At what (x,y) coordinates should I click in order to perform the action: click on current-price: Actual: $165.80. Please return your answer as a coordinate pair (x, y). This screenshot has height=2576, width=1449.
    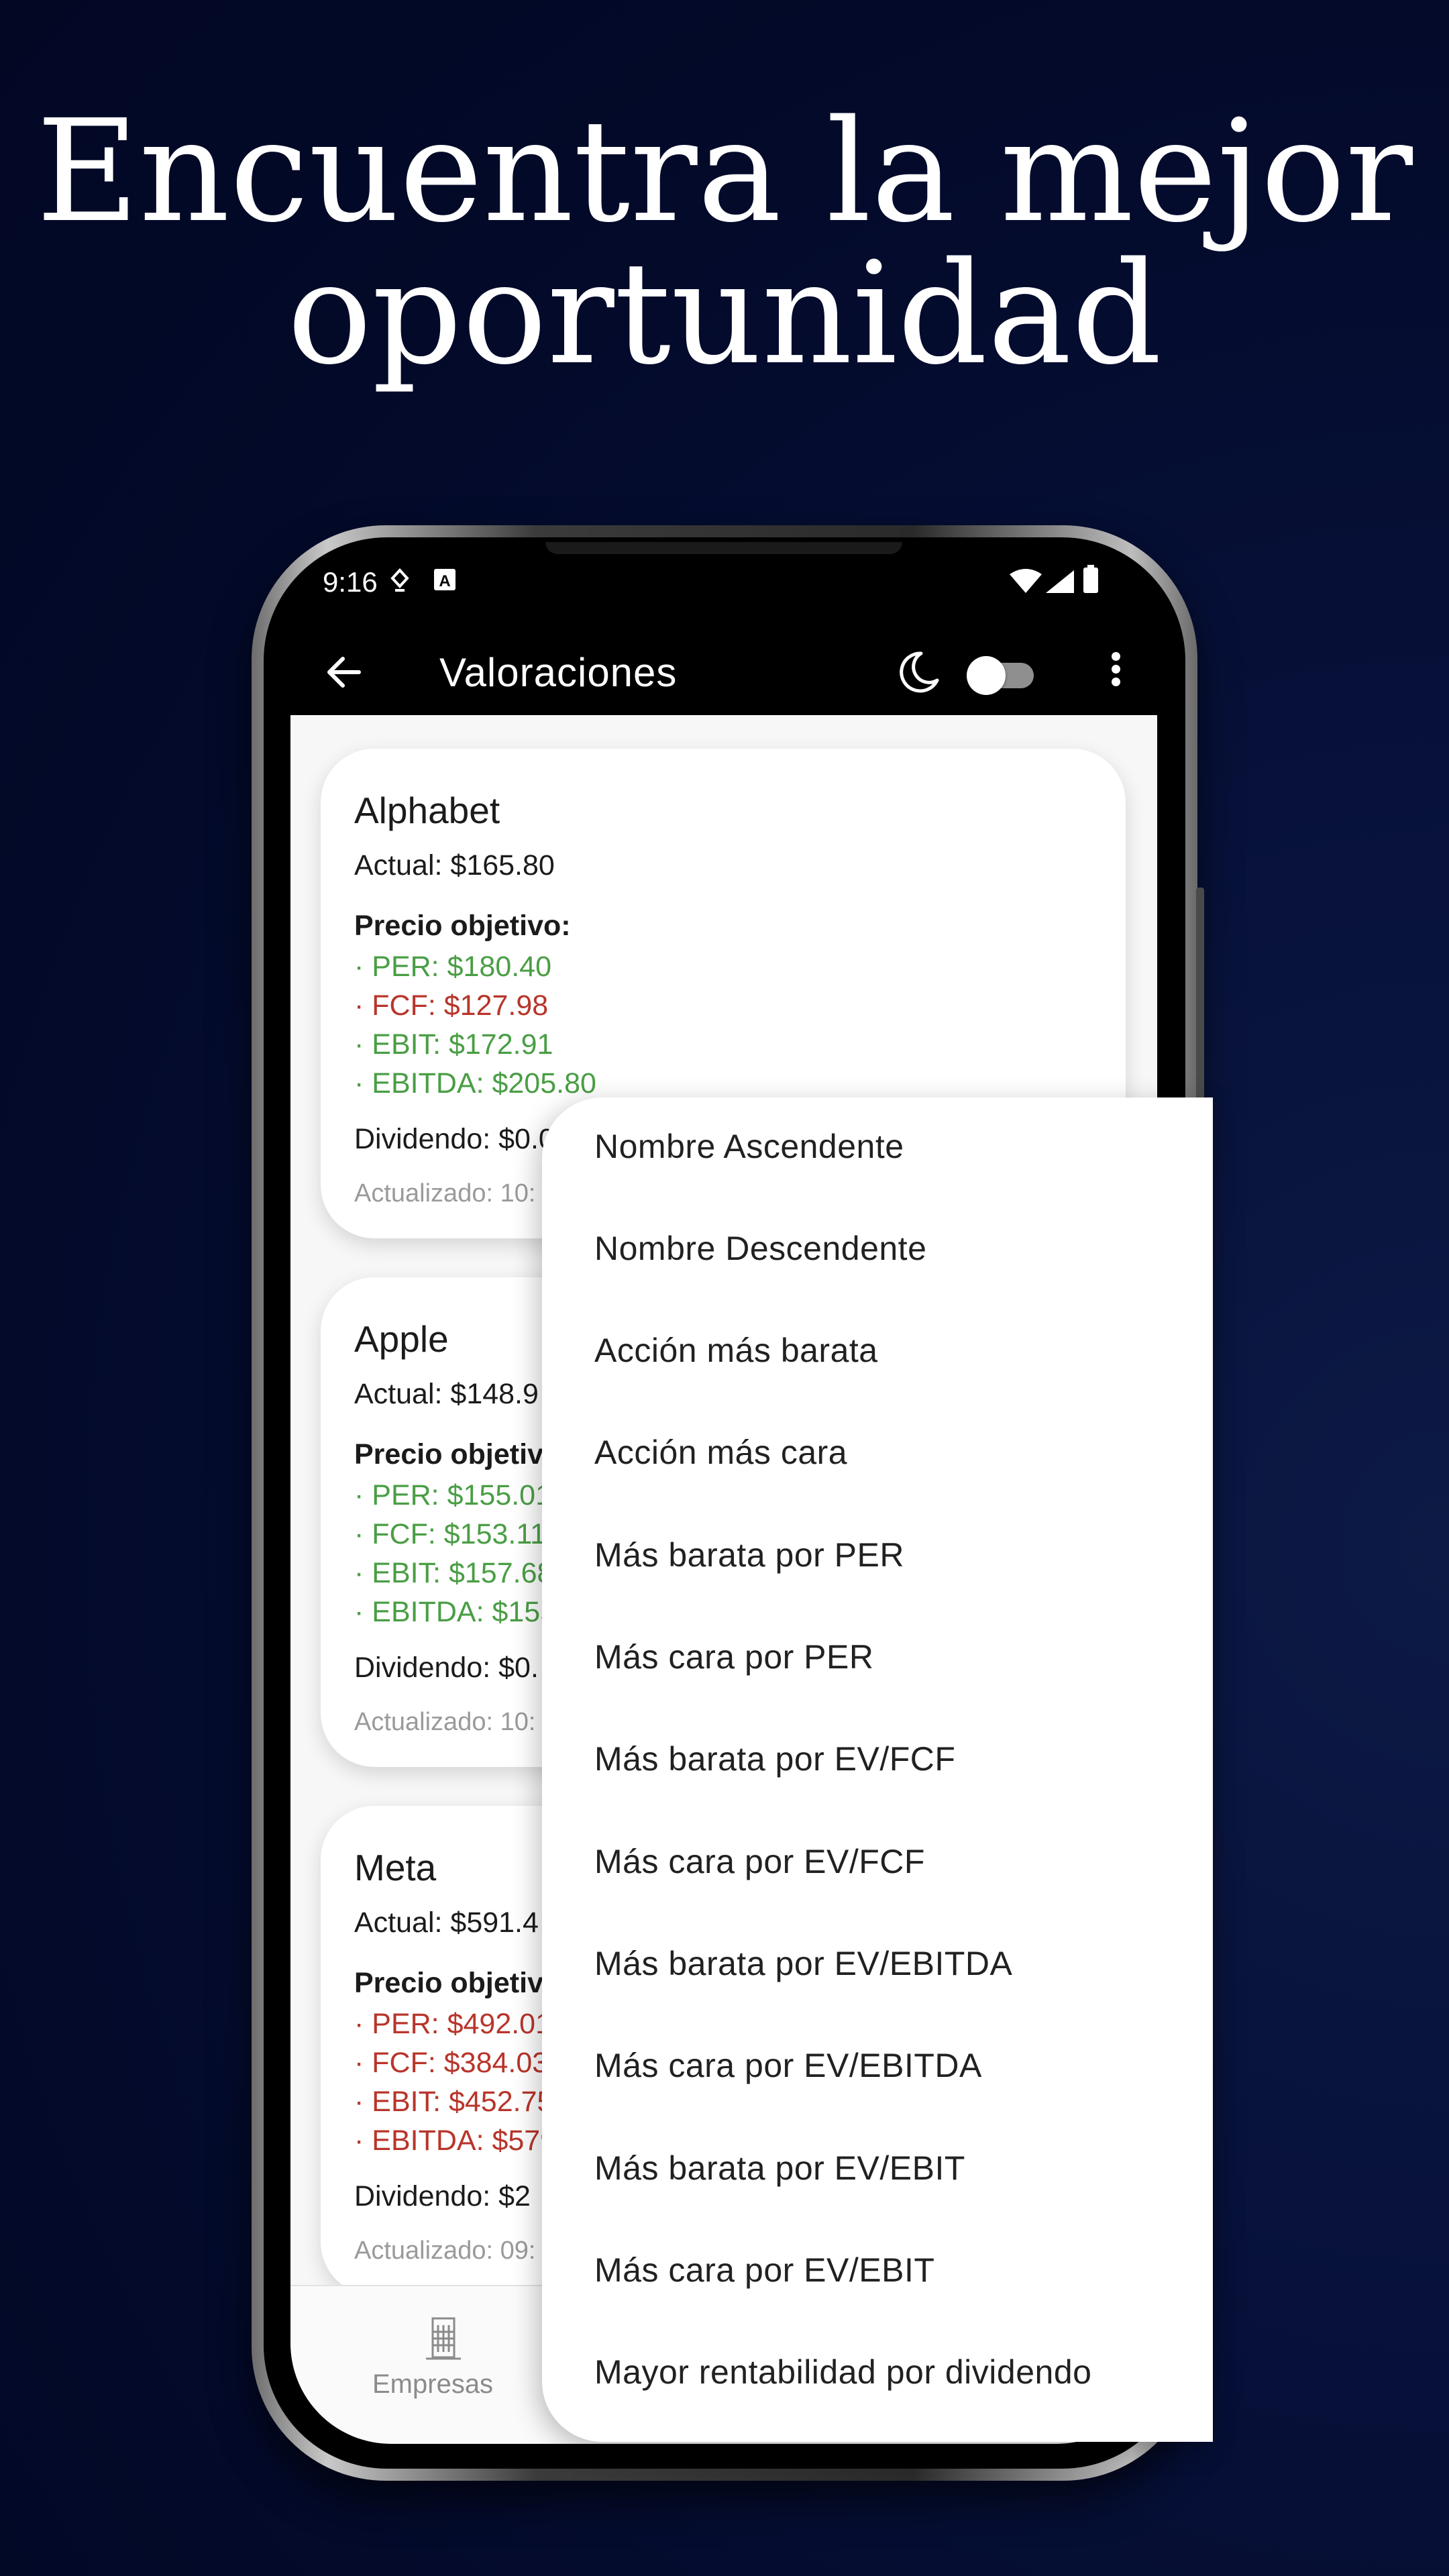
    Looking at the image, I should click on (454, 865).